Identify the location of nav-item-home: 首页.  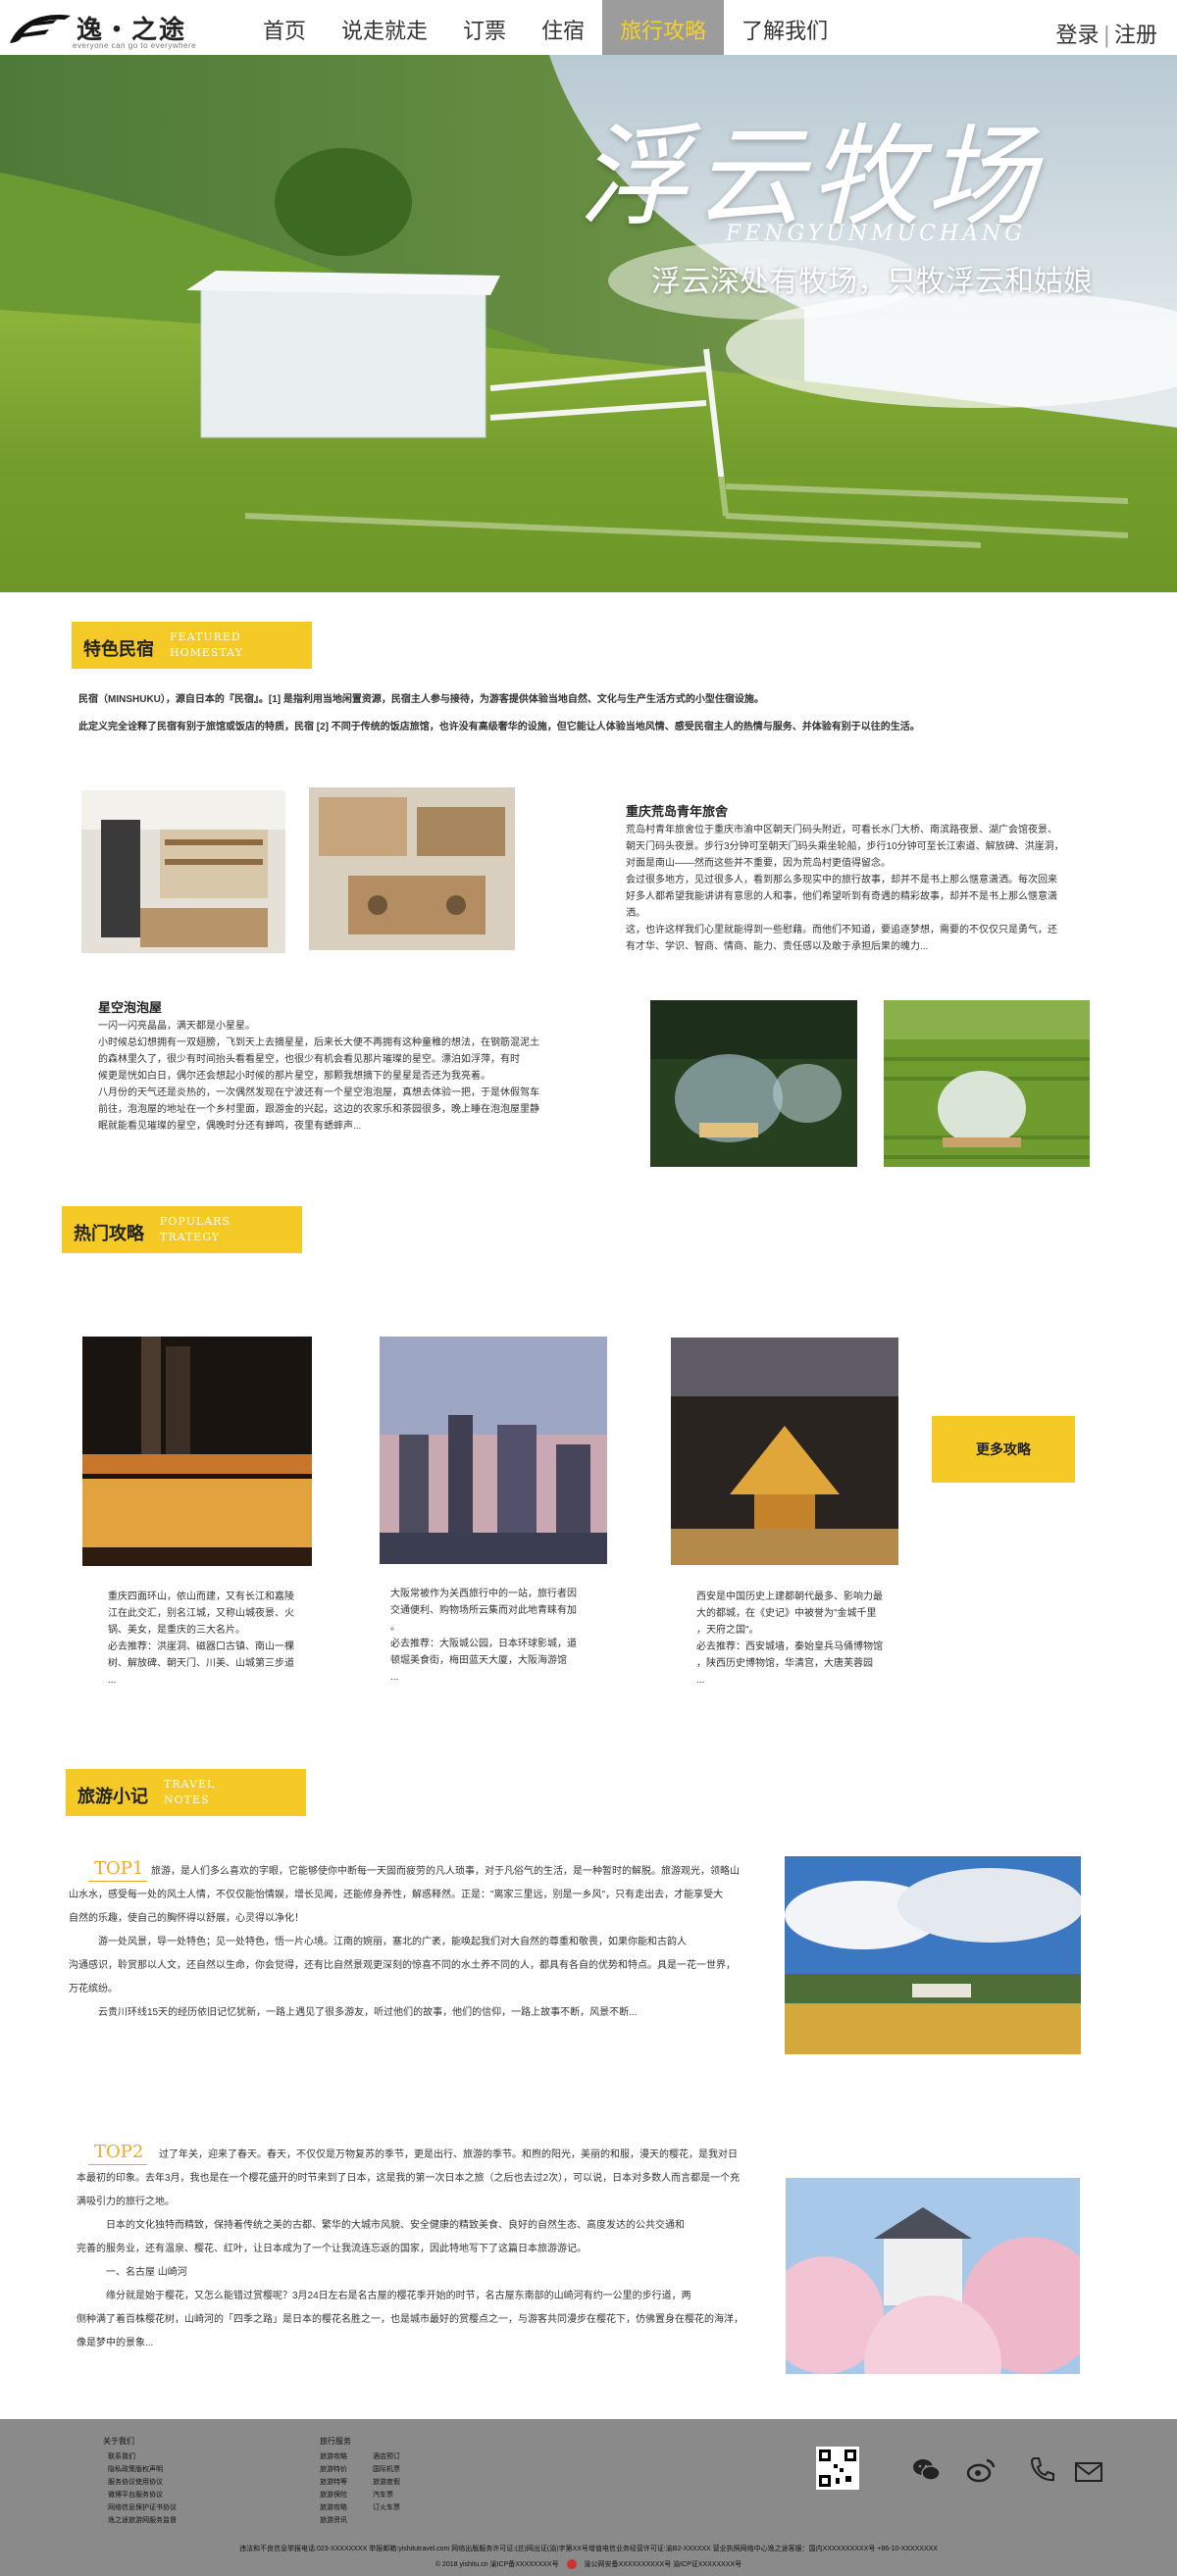
(284, 28).